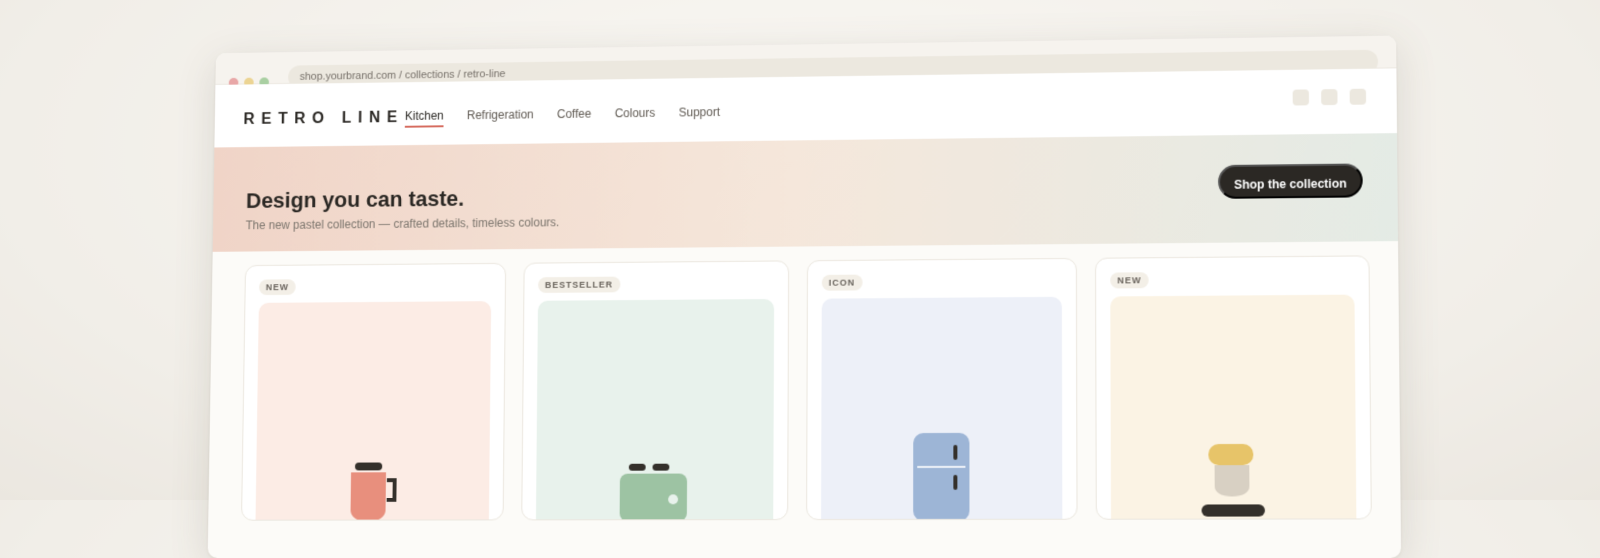  What do you see at coordinates (941, 476) in the screenshot?
I see `refrigerator-icon` at bounding box center [941, 476].